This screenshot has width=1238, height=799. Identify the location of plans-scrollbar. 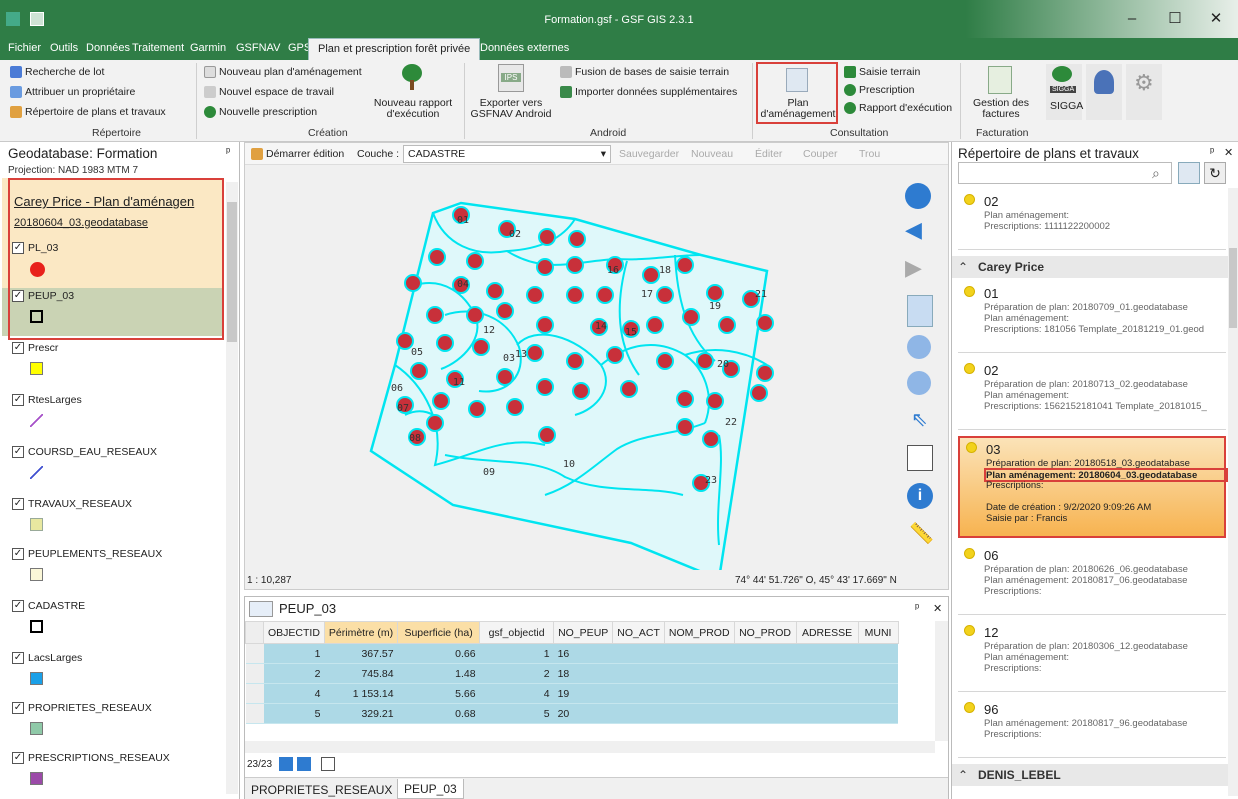
(1233, 492).